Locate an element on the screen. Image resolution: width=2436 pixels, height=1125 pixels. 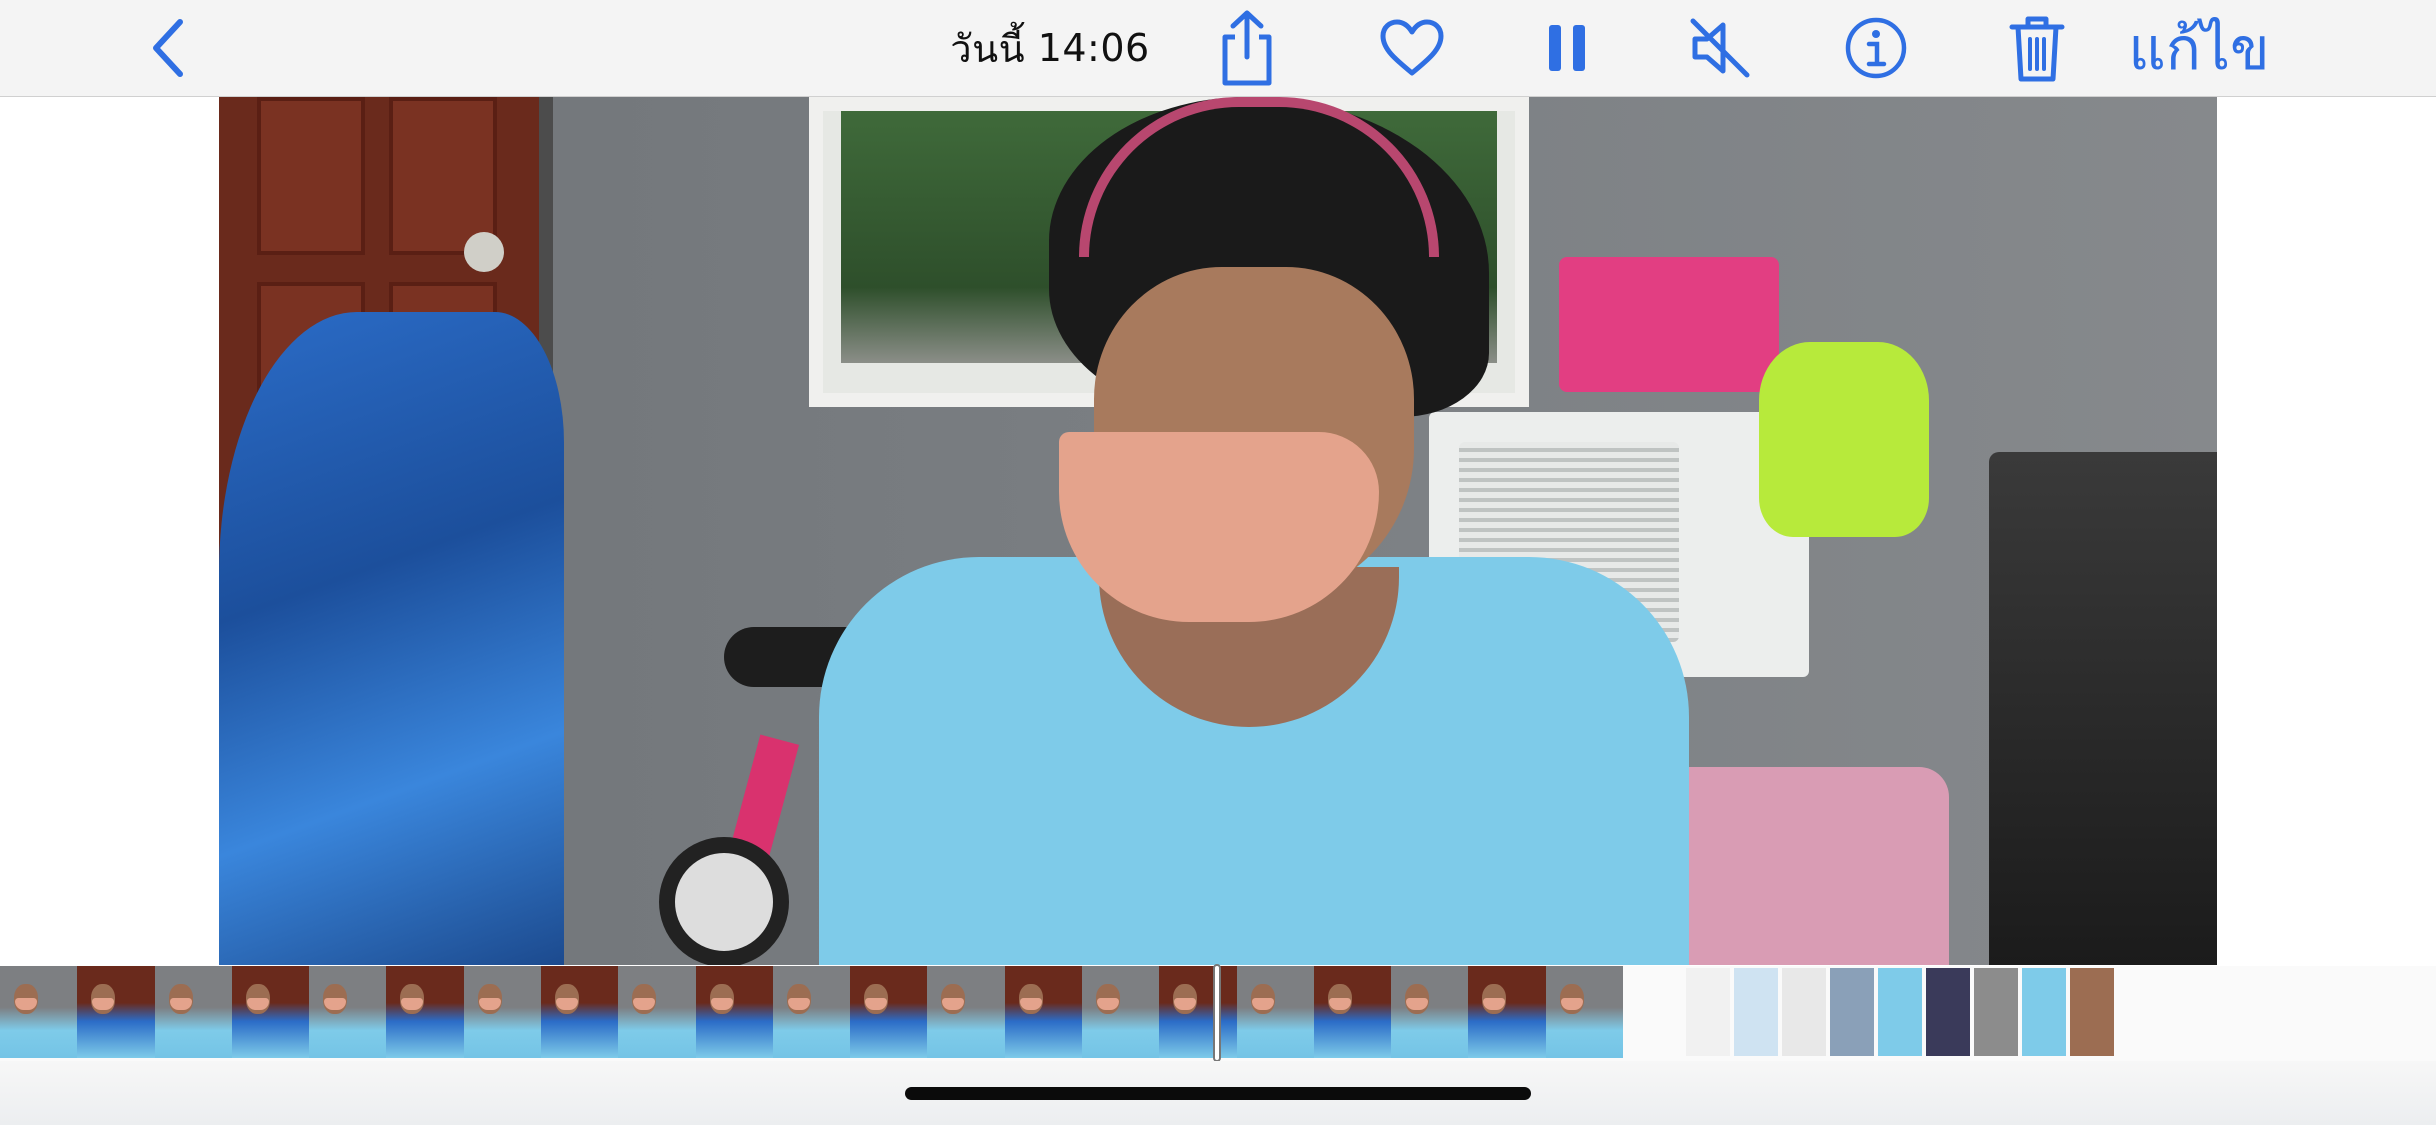
playhead-handle is located at coordinates (1217, 1013).